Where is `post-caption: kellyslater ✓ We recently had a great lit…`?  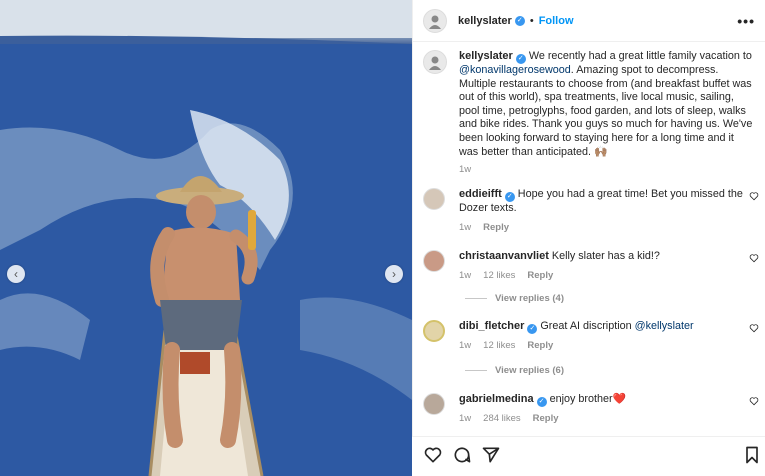
post-caption: kellyslater ✓ We recently had a great lit… is located at coordinates (590, 113).